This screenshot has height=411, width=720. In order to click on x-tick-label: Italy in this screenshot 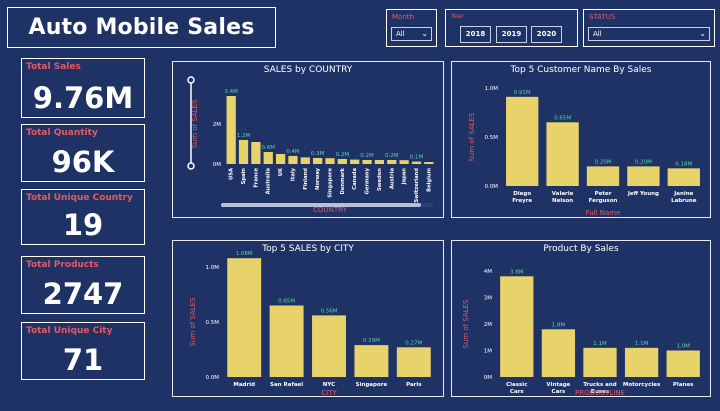, I will do `click(293, 174)`.